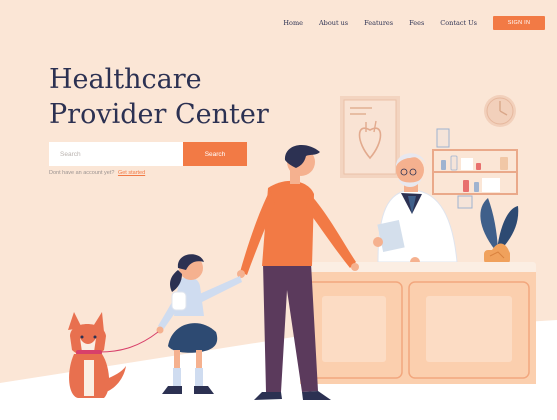 Image resolution: width=557 pixels, height=420 pixels. Describe the element at coordinates (199, 324) in the screenshot. I see `girl-figure` at that location.